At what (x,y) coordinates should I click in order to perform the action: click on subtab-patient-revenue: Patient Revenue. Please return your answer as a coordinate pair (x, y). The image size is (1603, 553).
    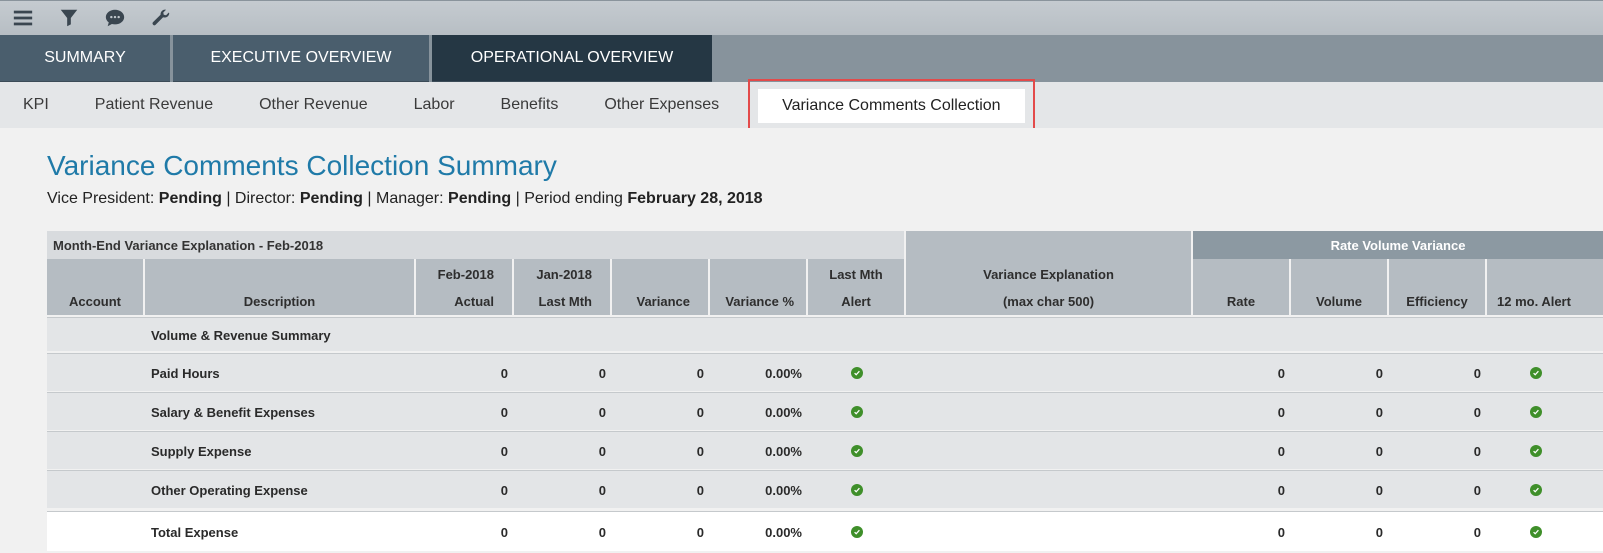
    Looking at the image, I should click on (154, 105).